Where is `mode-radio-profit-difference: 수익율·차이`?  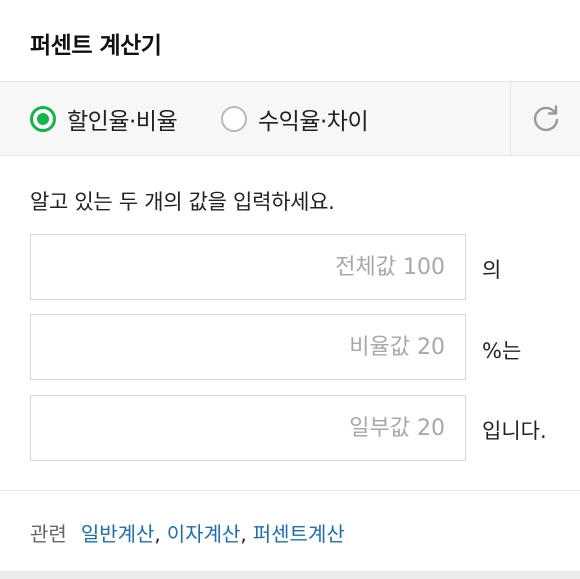 mode-radio-profit-difference: 수익율·차이 is located at coordinates (295, 119).